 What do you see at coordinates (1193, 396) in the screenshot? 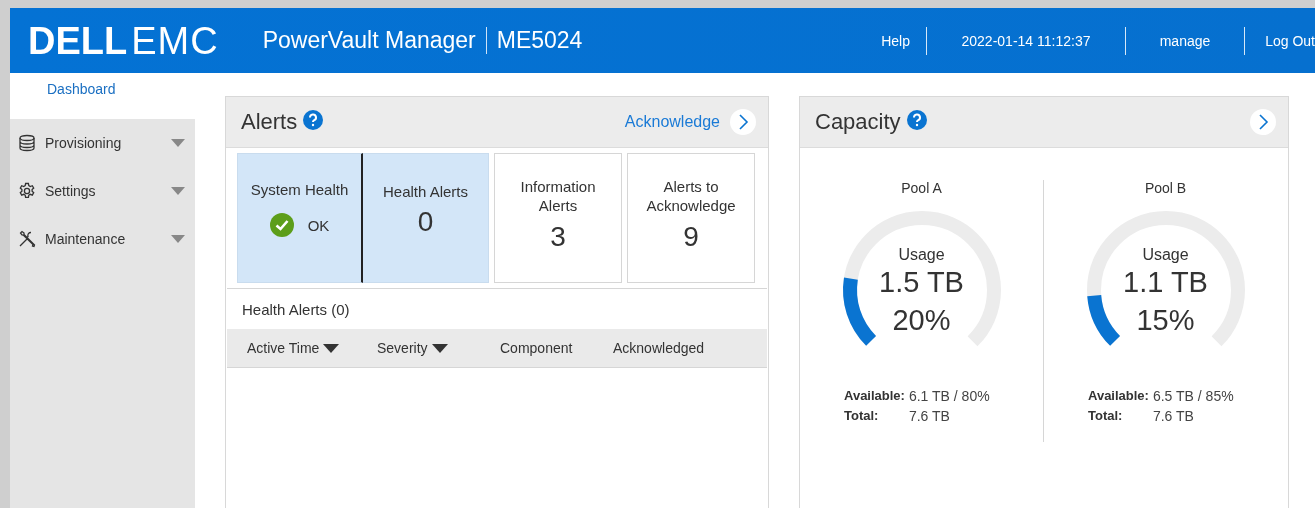
I see `stat-value: 6.5 TB / 85%` at bounding box center [1193, 396].